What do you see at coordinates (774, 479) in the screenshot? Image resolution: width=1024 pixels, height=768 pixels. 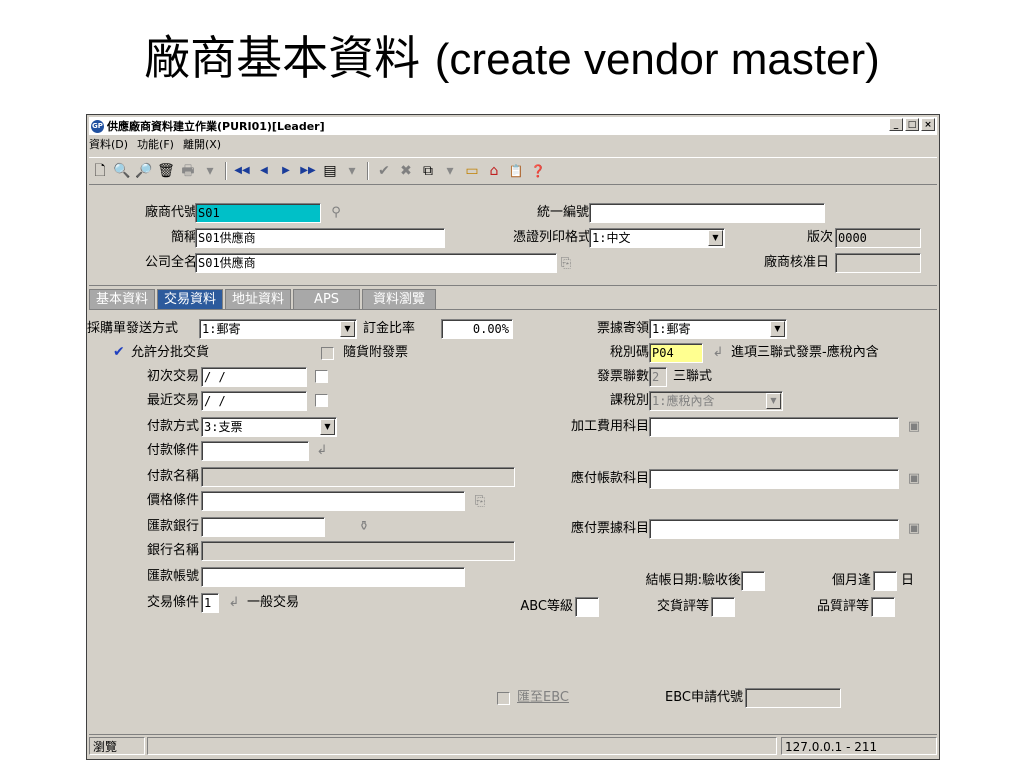 I see `ap-acct-input` at bounding box center [774, 479].